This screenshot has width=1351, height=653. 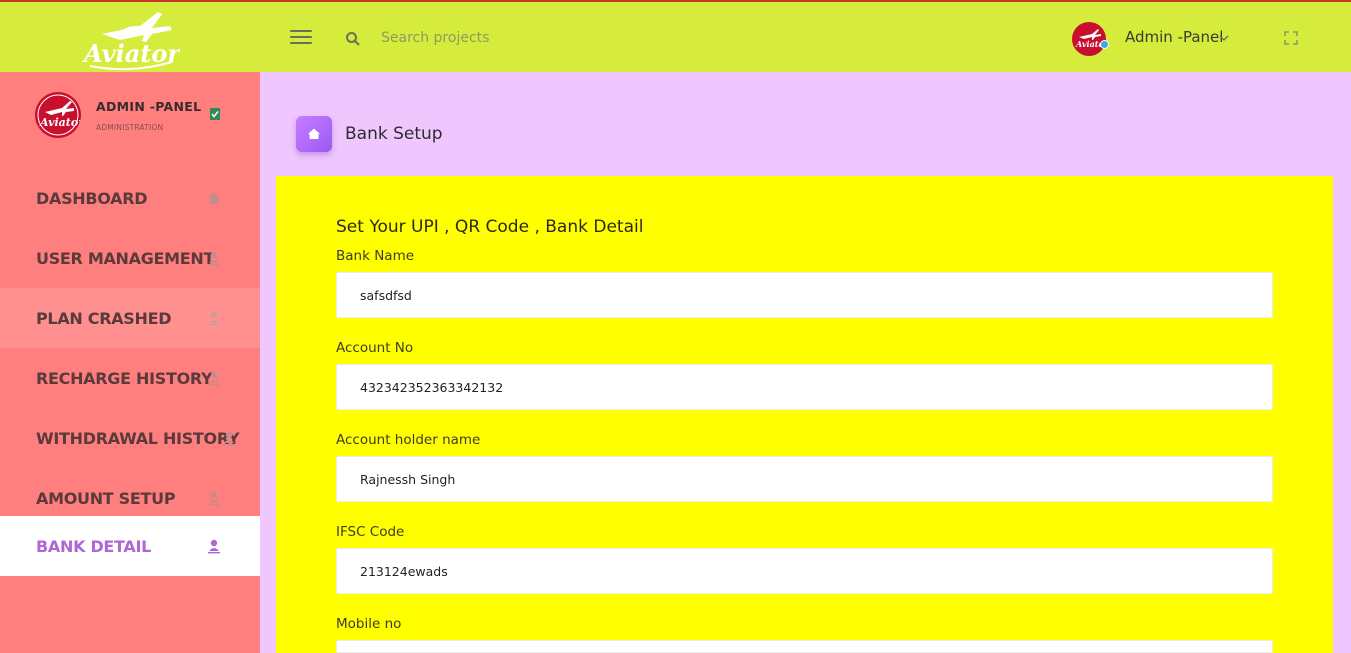 I want to click on ifsc-code-label: IFSC Code, so click(x=370, y=532).